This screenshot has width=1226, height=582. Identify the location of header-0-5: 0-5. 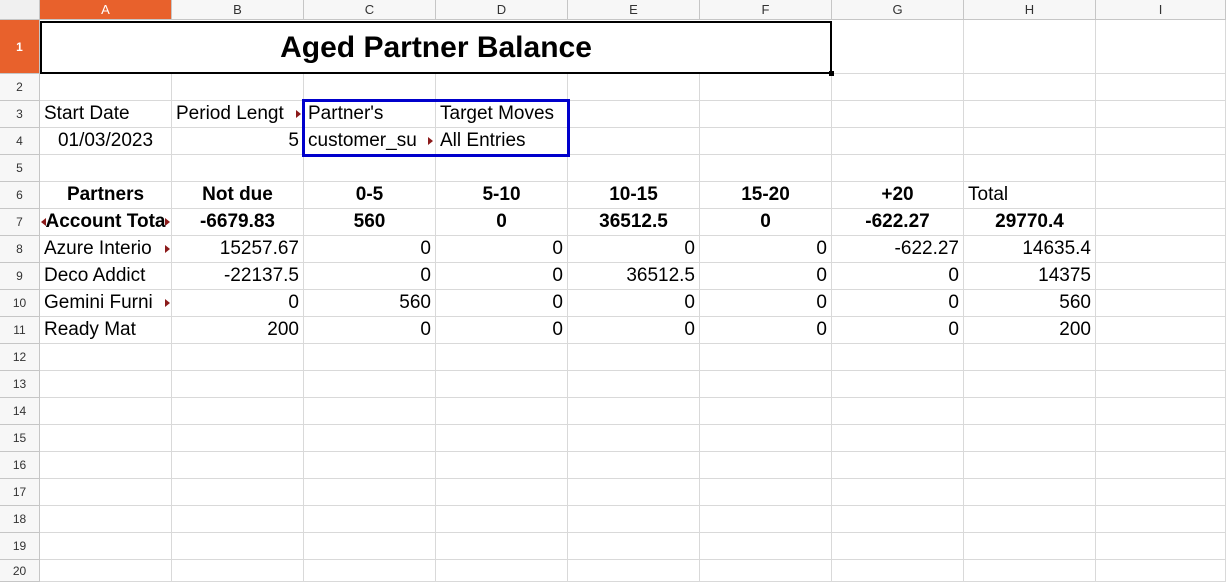
(370, 195).